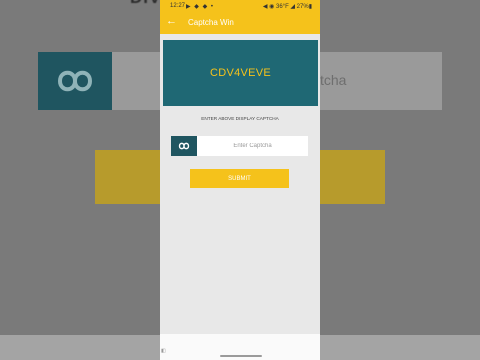 This screenshot has width=480, height=360. I want to click on instruction-text: ENTER ABOVE DISPLAY CAPTCHA, so click(240, 118).